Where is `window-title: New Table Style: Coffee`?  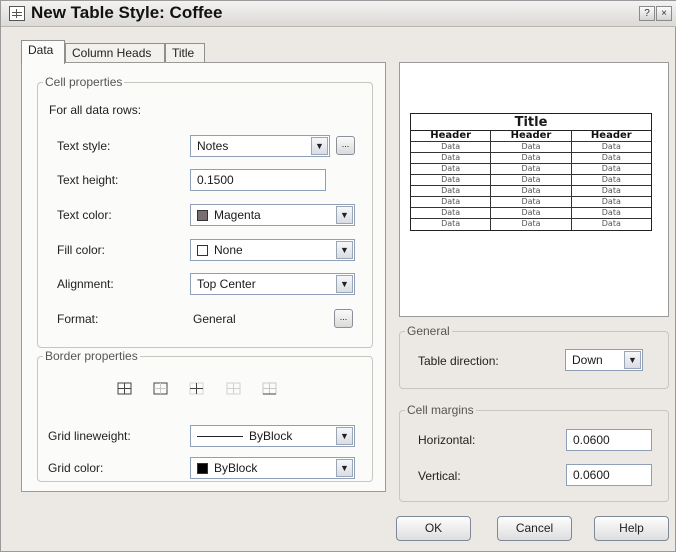 window-title: New Table Style: Coffee is located at coordinates (127, 12).